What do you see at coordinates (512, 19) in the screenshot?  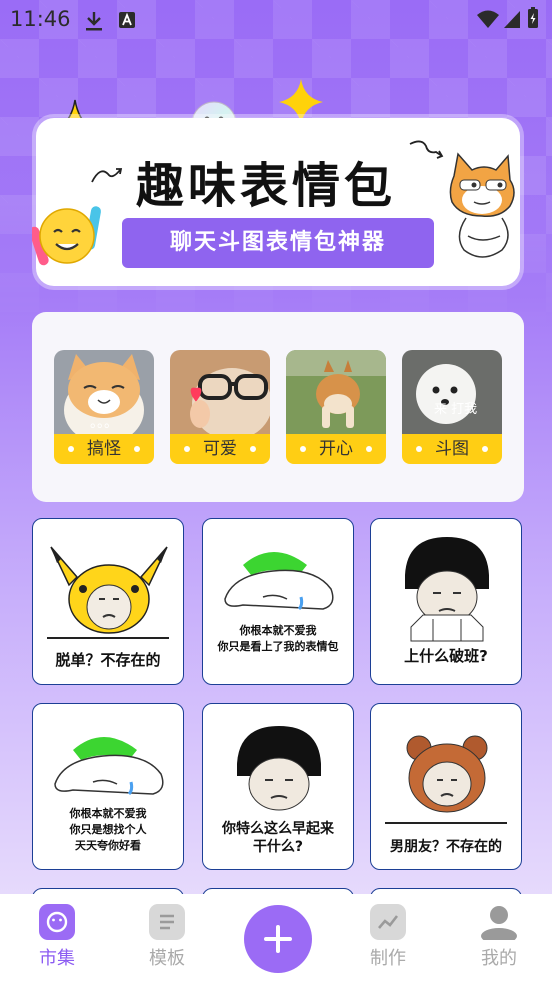 I see `signal-icon` at bounding box center [512, 19].